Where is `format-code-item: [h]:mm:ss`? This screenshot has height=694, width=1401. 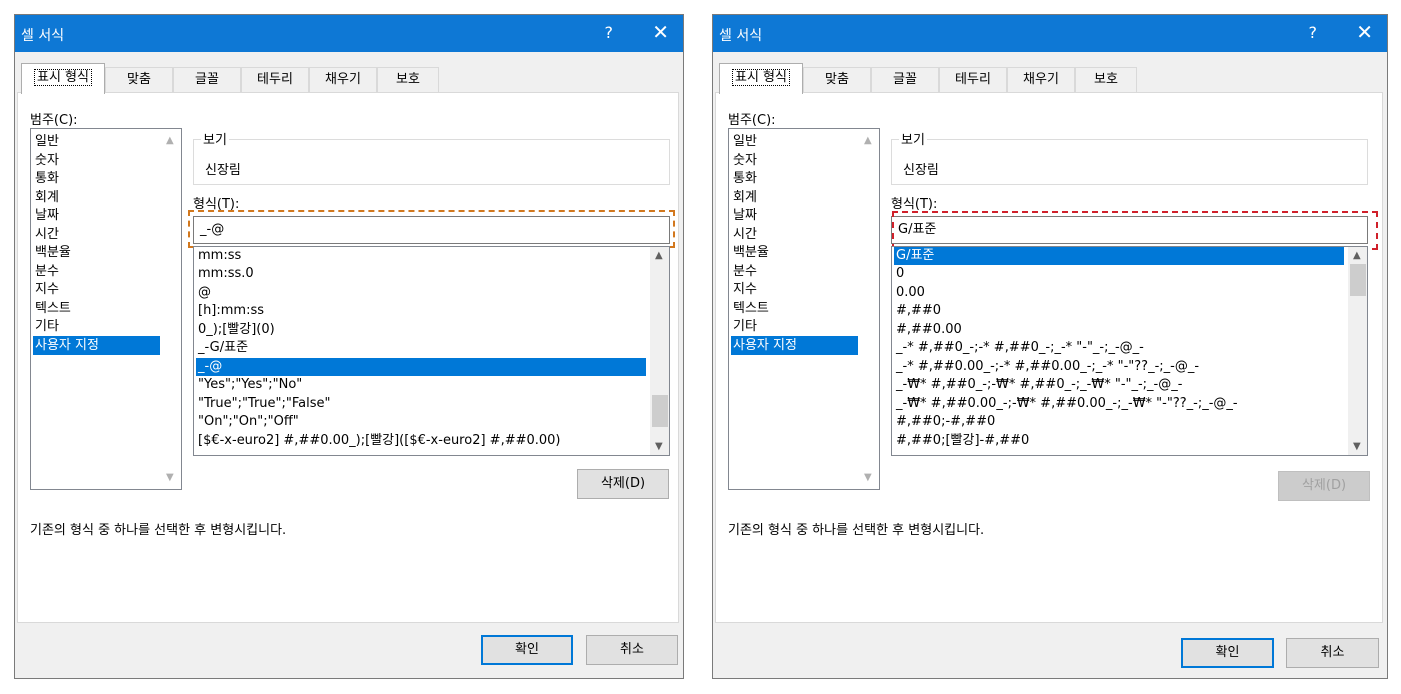 format-code-item: [h]:mm:ss is located at coordinates (421, 311).